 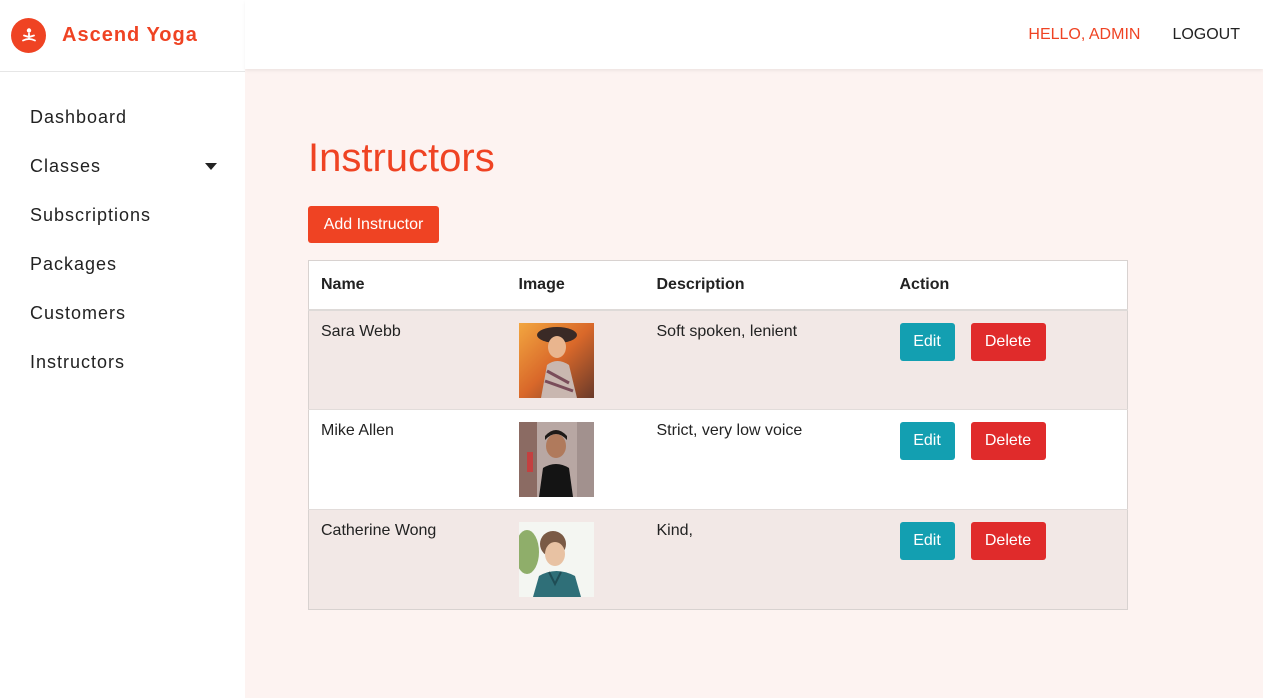 I want to click on instructor-description: Soft spoken, lenient, so click(x=766, y=359).